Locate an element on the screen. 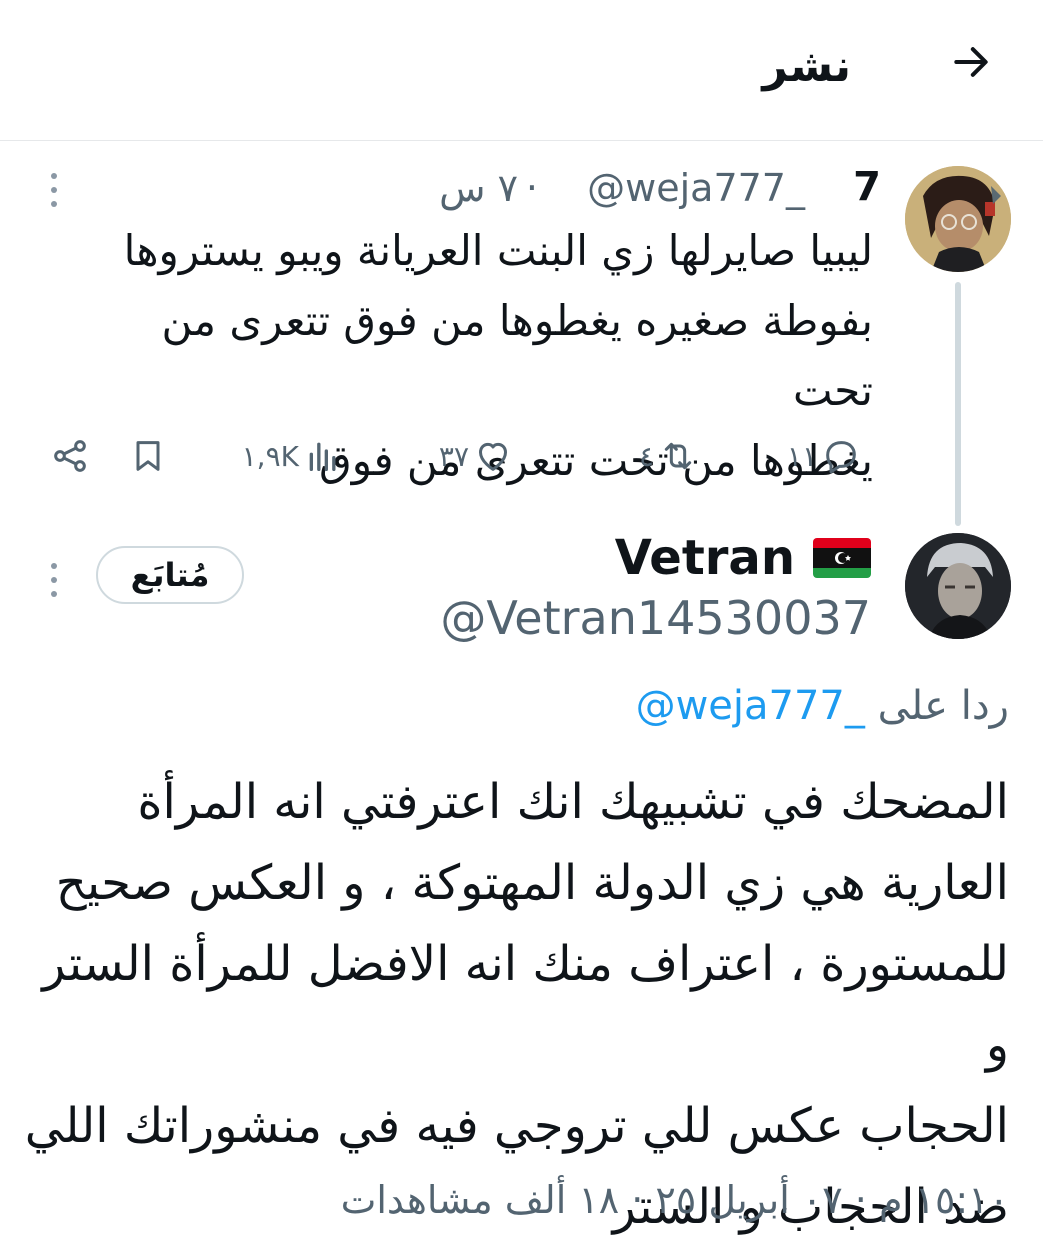 The height and width of the screenshot is (1248, 1043). reply-count: ١١ is located at coordinates (801, 456).